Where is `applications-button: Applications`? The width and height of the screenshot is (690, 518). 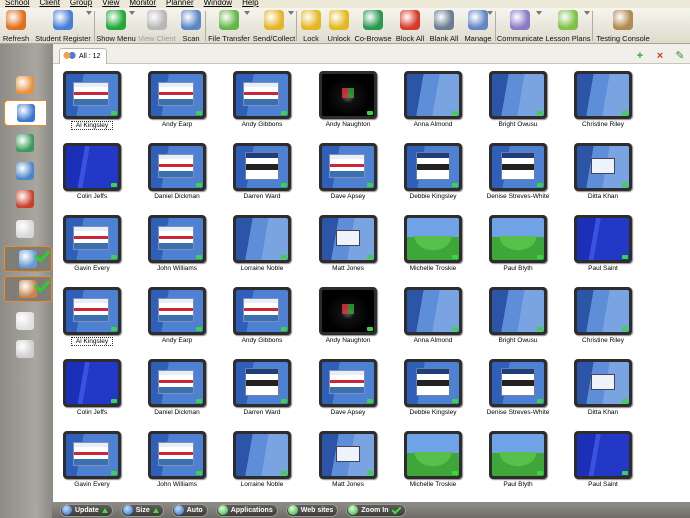
applications-button: Applications is located at coordinates (246, 510).